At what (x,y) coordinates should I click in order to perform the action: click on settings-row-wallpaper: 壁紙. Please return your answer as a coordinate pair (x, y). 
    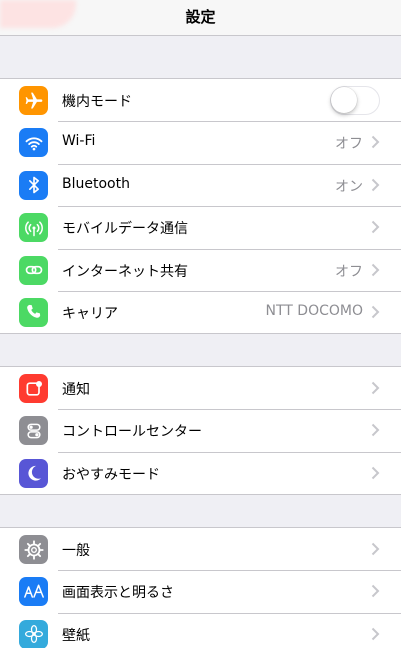
    Looking at the image, I should click on (200, 630).